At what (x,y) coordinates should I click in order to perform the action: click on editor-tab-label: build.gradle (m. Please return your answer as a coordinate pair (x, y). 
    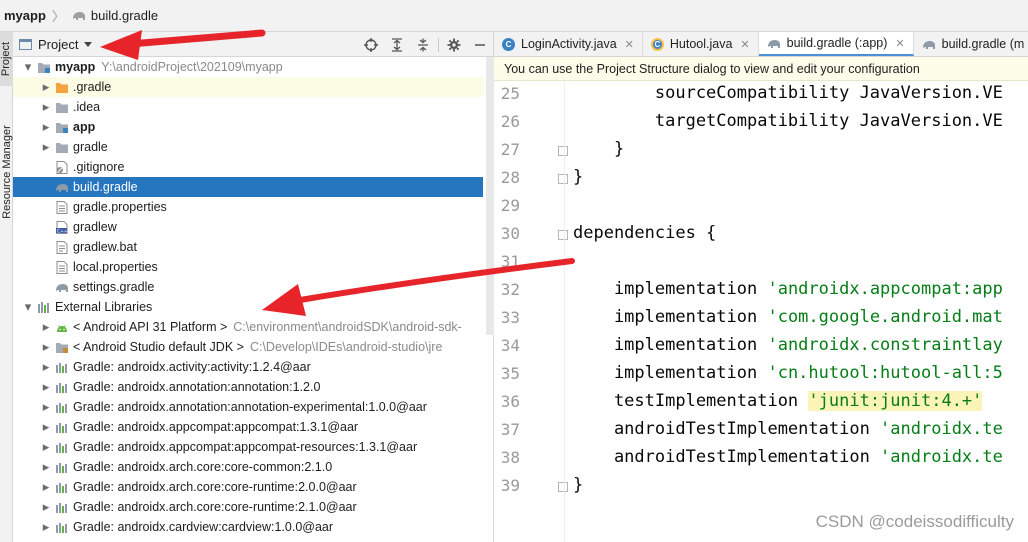
    Looking at the image, I should click on (983, 44).